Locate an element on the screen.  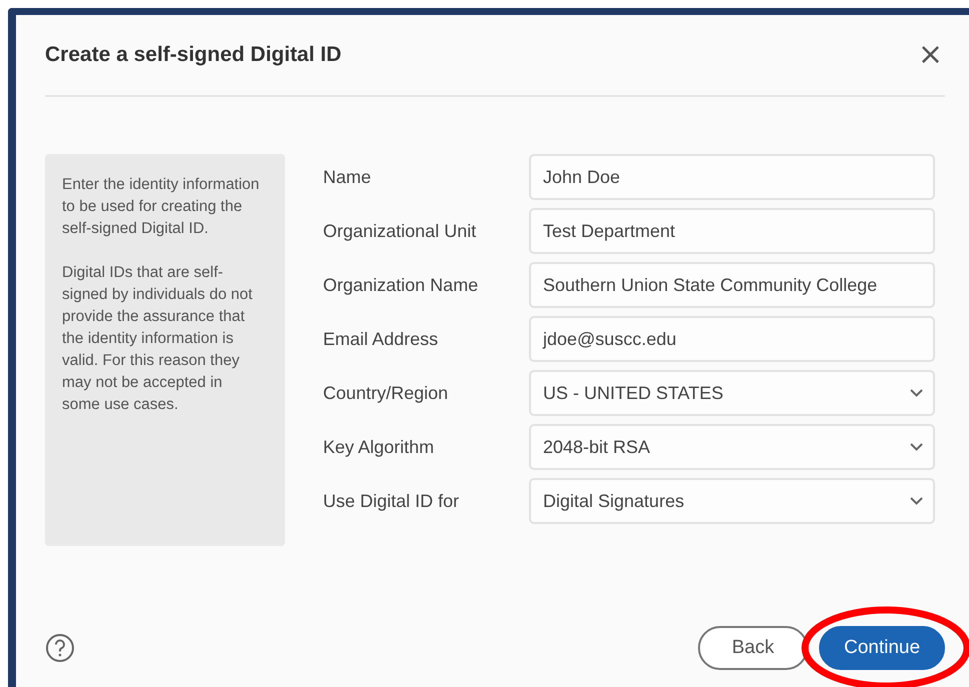
close-button: × is located at coordinates (930, 55).